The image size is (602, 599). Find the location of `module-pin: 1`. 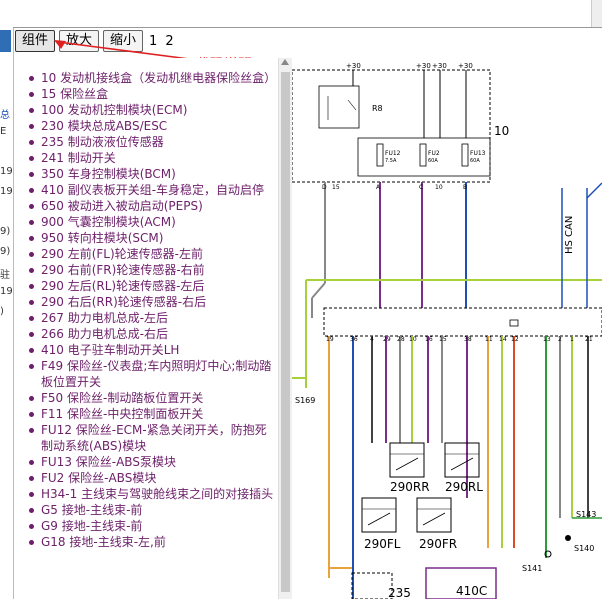

module-pin: 1 is located at coordinates (572, 339).